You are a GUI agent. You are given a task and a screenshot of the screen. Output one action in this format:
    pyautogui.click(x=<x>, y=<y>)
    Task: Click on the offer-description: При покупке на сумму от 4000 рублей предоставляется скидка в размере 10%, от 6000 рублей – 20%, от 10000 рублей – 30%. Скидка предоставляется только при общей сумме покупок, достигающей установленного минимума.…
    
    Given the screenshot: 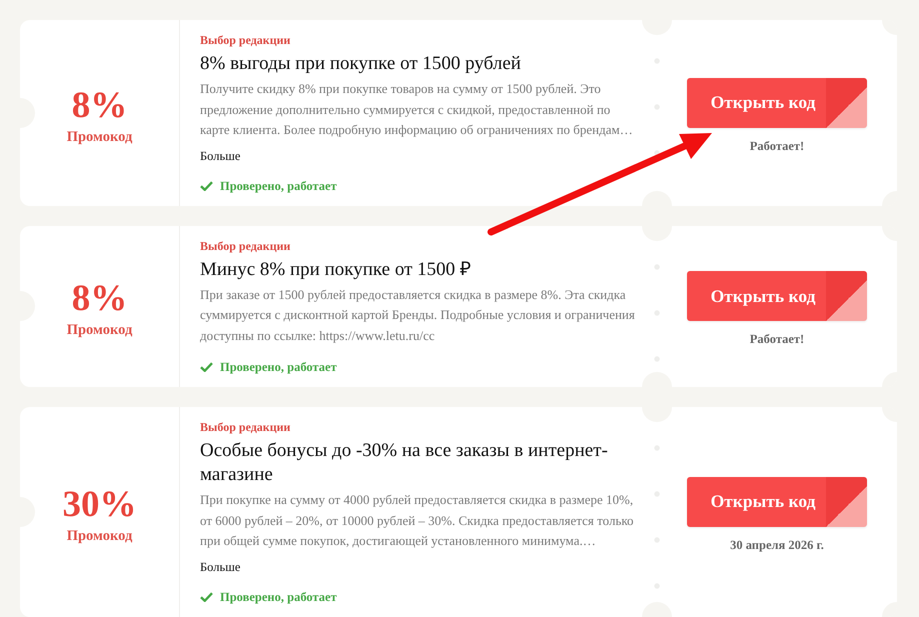 What is the action you would take?
    pyautogui.click(x=417, y=520)
    